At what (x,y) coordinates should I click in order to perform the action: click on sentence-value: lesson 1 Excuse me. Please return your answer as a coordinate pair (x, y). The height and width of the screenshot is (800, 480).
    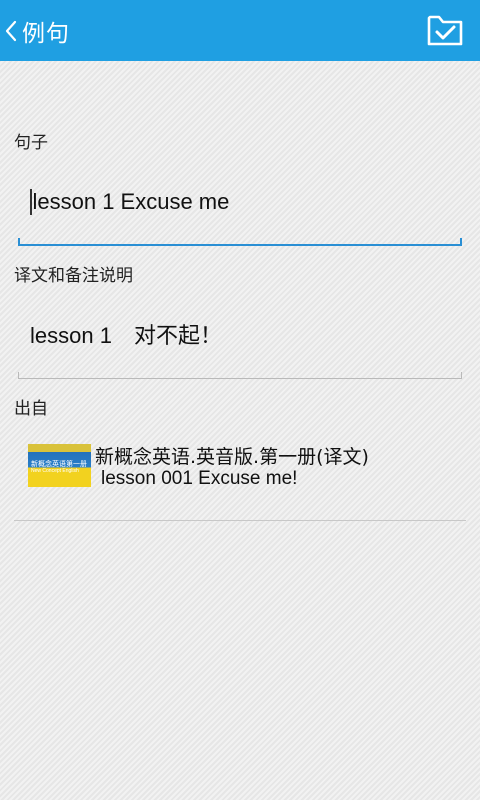
    Looking at the image, I should click on (131, 201).